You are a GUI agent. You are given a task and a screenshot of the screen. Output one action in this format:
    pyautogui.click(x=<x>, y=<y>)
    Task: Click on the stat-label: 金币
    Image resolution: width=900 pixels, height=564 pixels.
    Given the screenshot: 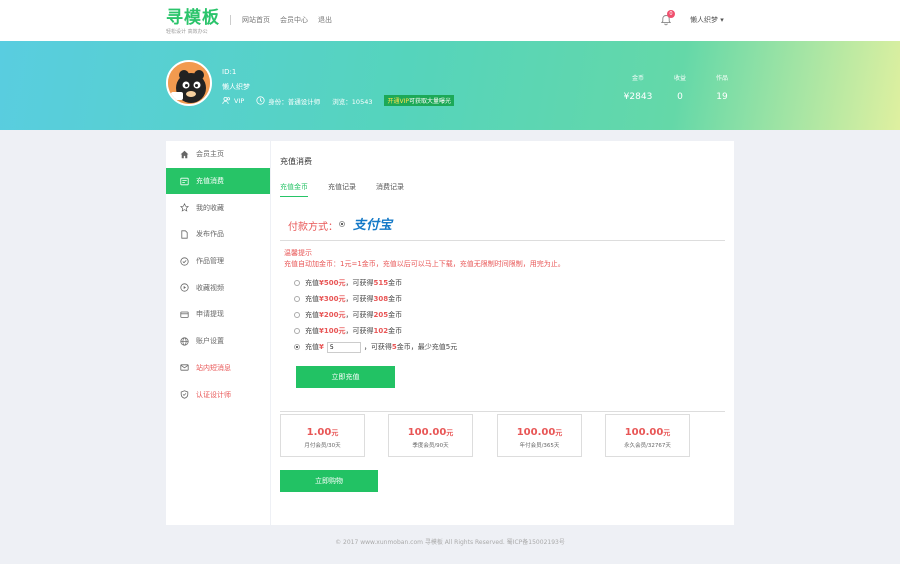 What is the action you would take?
    pyautogui.click(x=637, y=78)
    